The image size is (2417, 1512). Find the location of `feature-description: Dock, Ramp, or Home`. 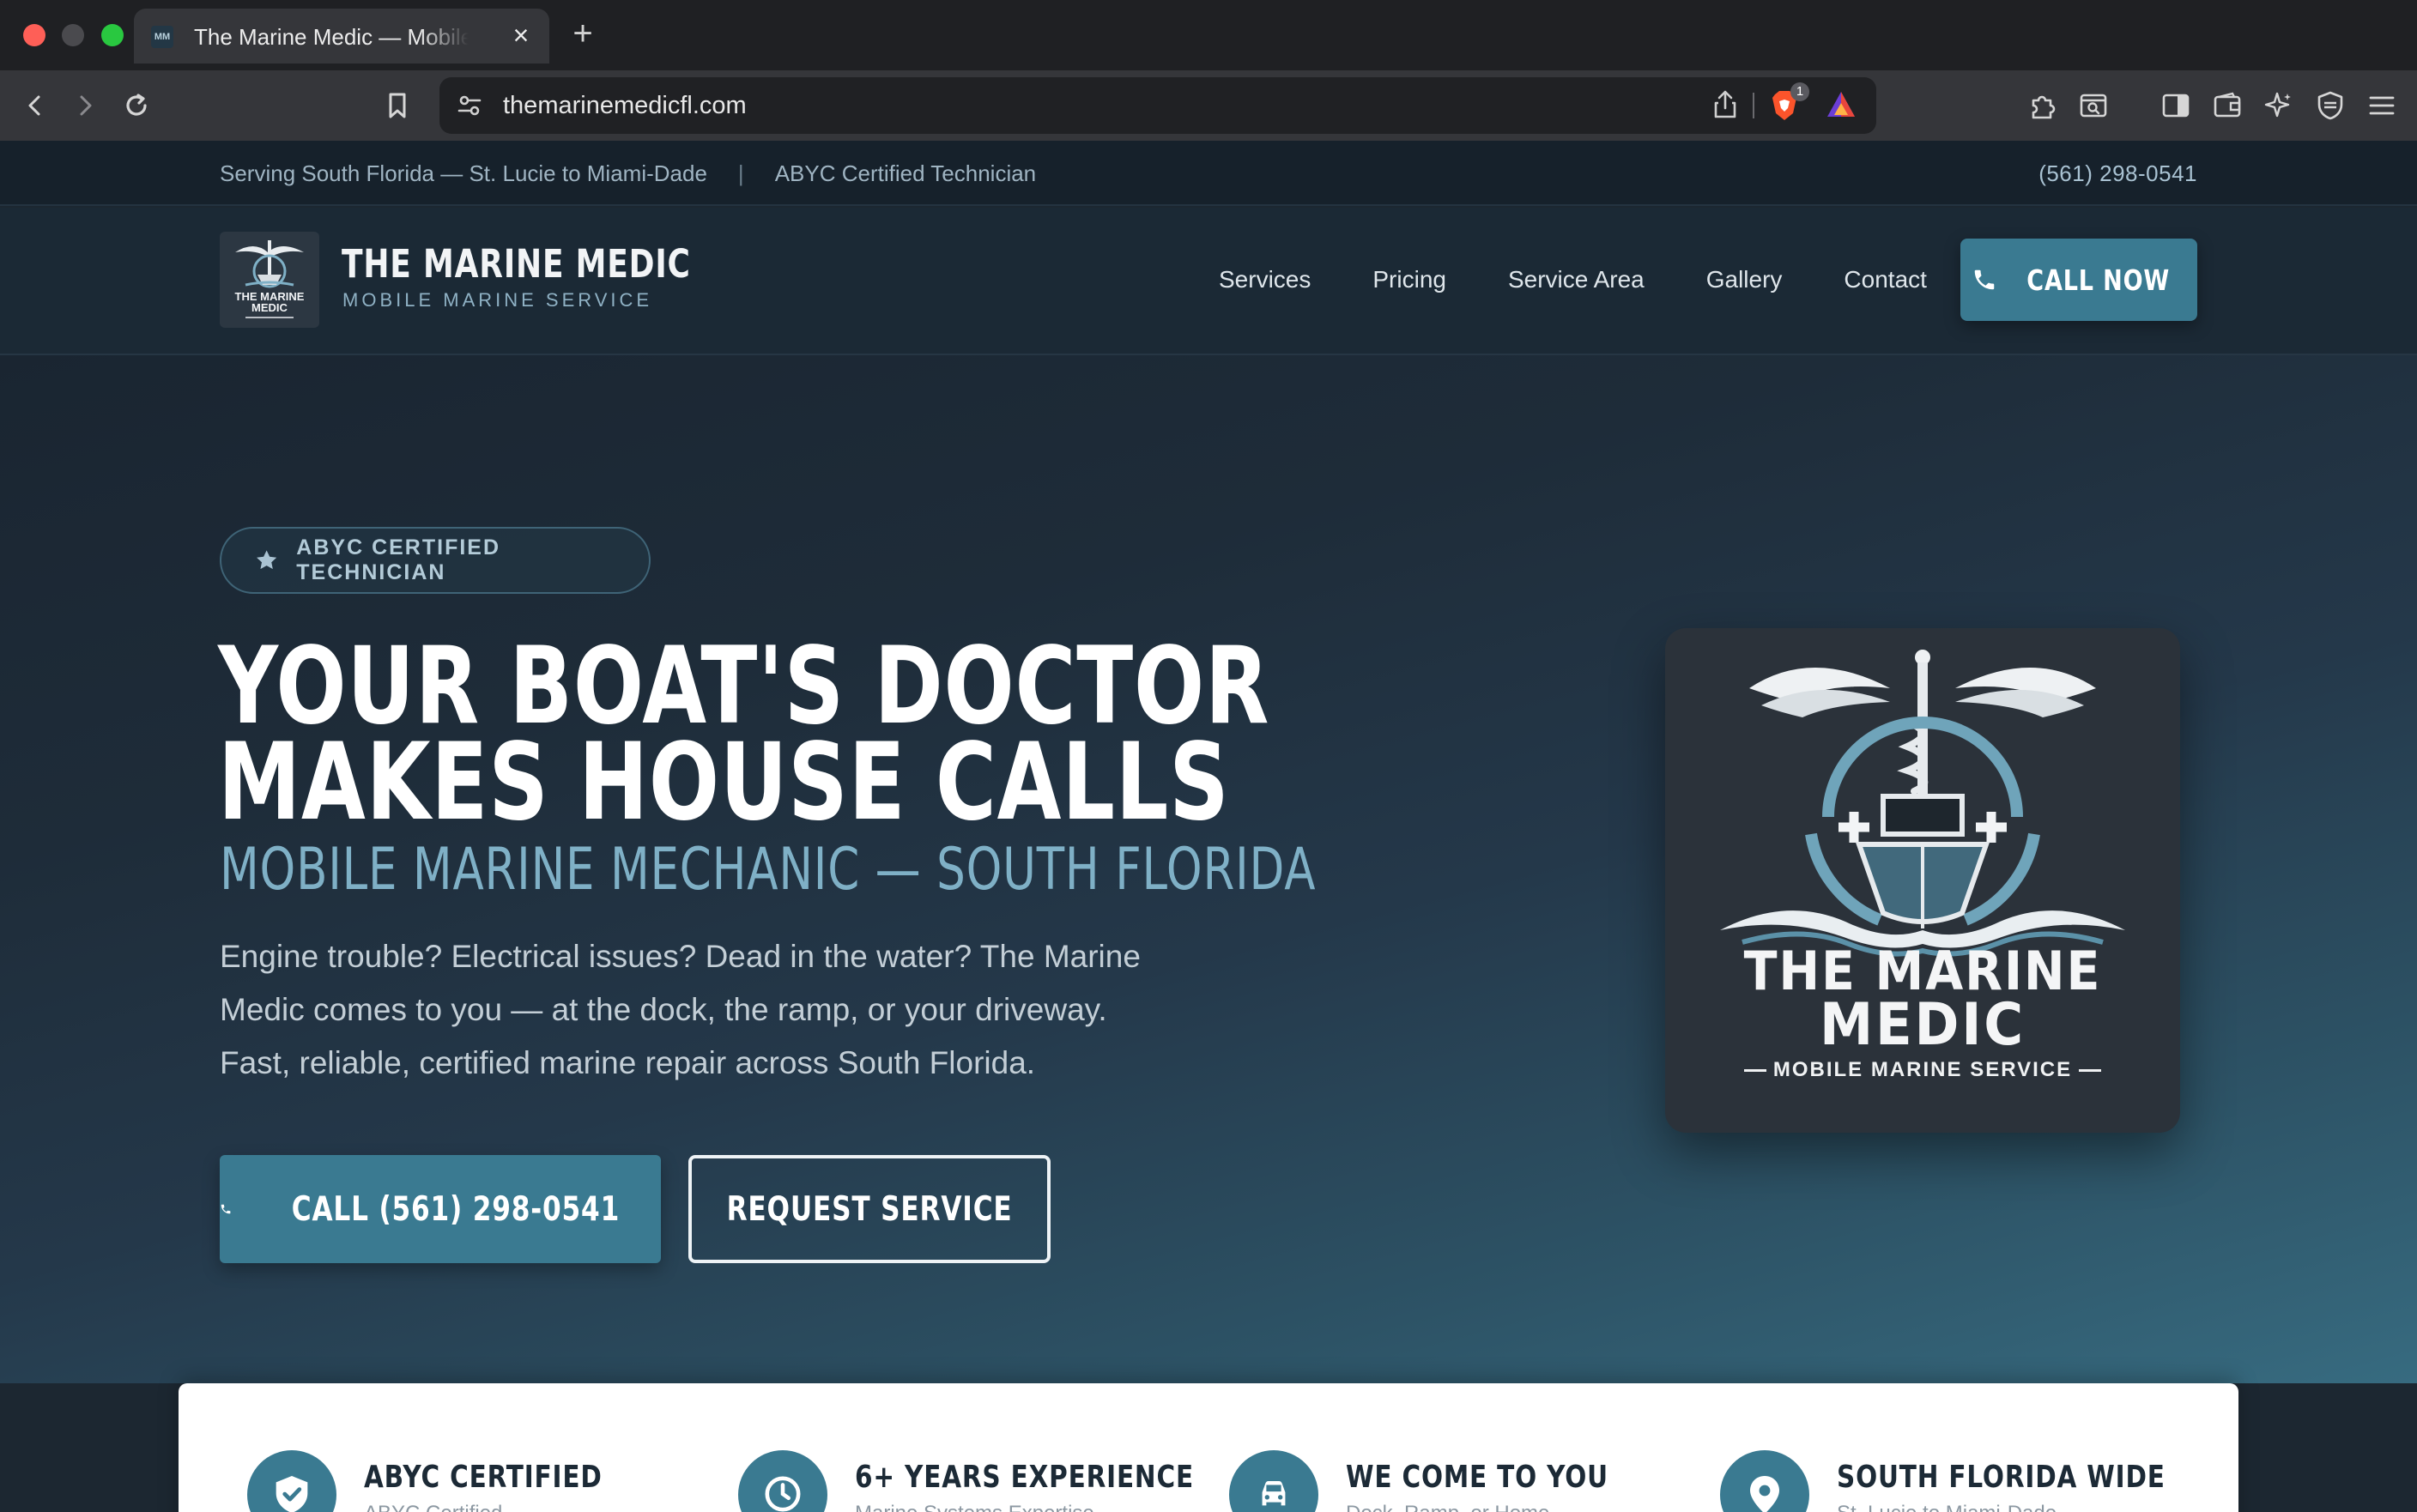

feature-description: Dock, Ramp, or Home is located at coordinates (1506, 1504).